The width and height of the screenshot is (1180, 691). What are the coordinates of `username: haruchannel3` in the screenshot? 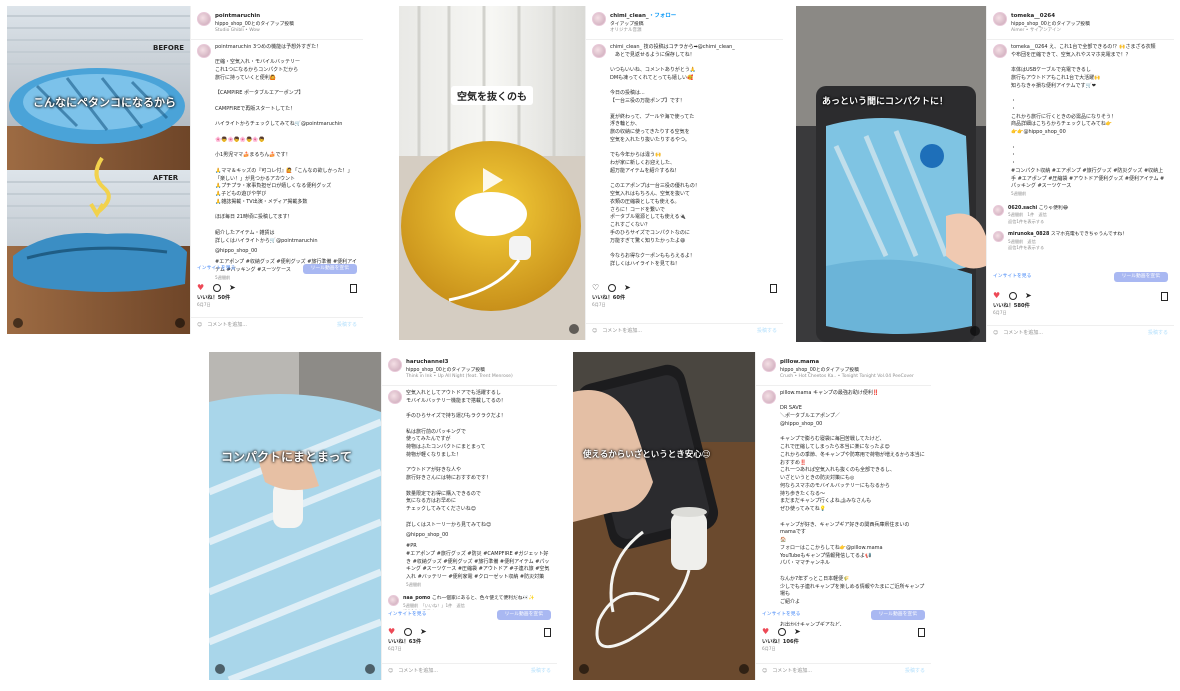 It's located at (459, 362).